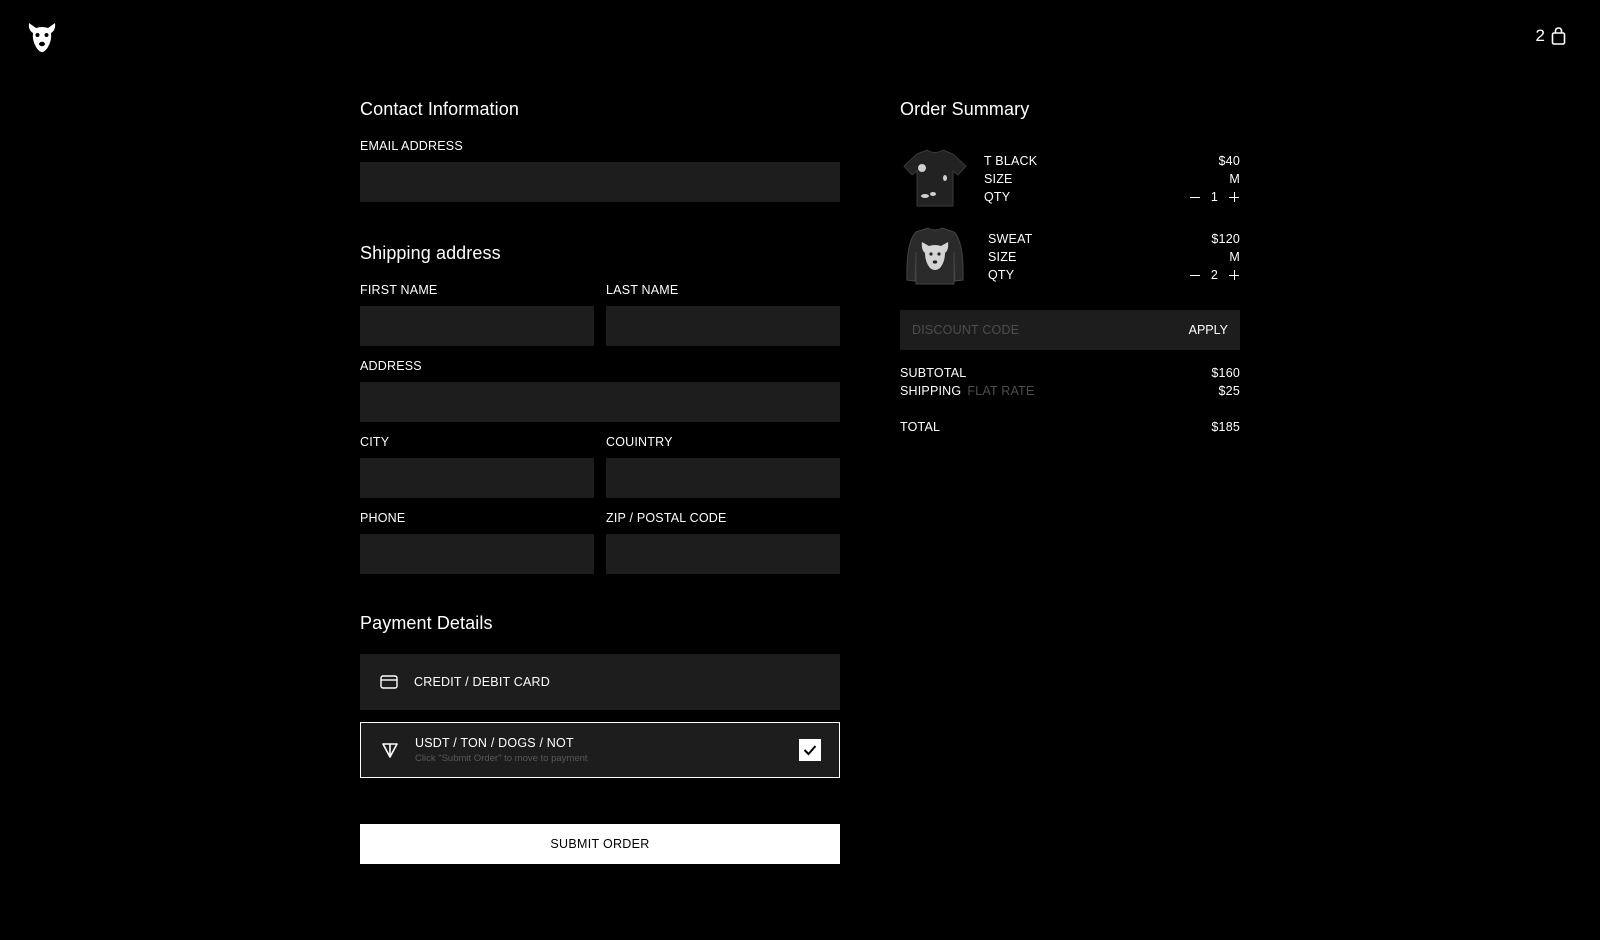  What do you see at coordinates (1229, 391) in the screenshot?
I see `shipping-value: $25` at bounding box center [1229, 391].